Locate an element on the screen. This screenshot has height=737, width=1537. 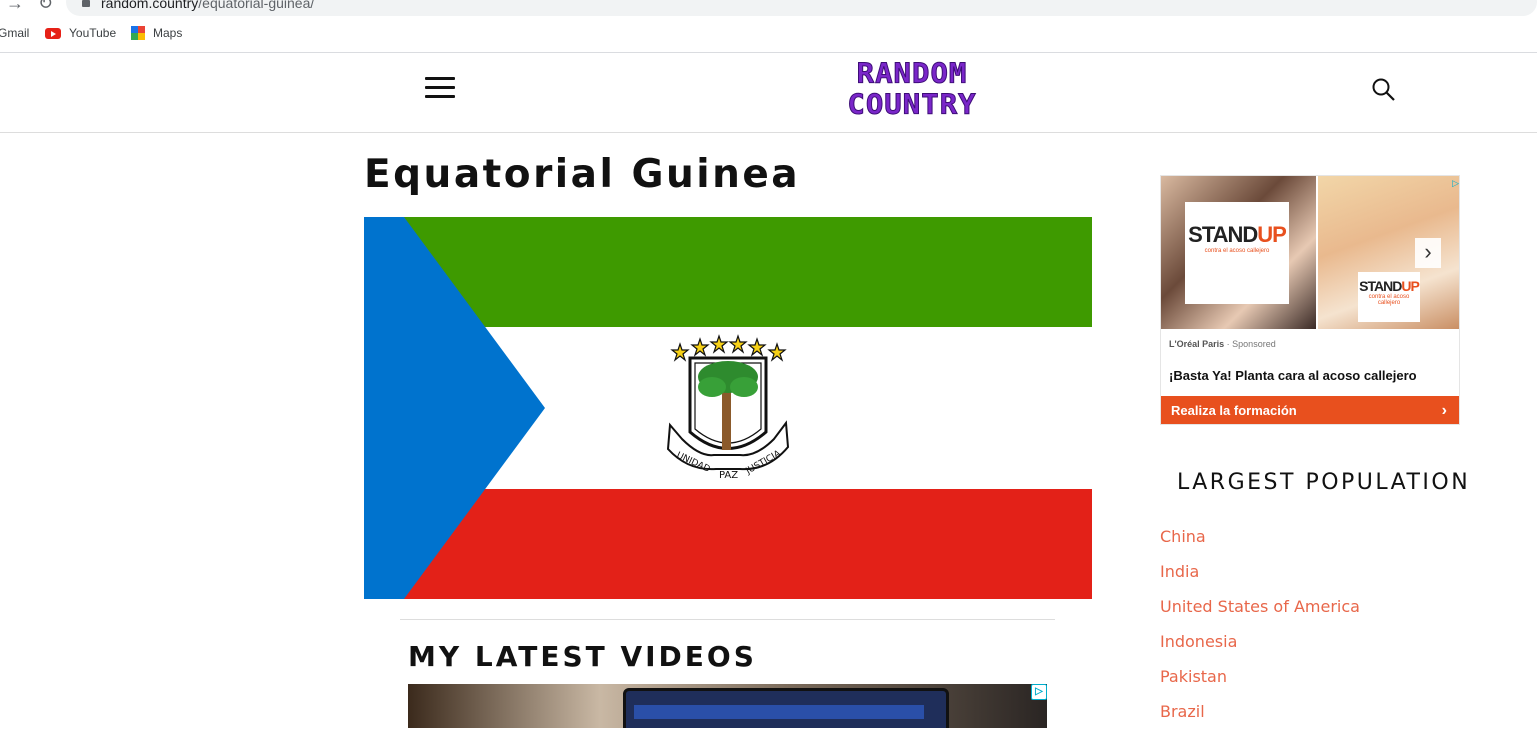
ad-logo-card-small: STANDUP contra el acoso callejero is located at coordinates (1389, 297).